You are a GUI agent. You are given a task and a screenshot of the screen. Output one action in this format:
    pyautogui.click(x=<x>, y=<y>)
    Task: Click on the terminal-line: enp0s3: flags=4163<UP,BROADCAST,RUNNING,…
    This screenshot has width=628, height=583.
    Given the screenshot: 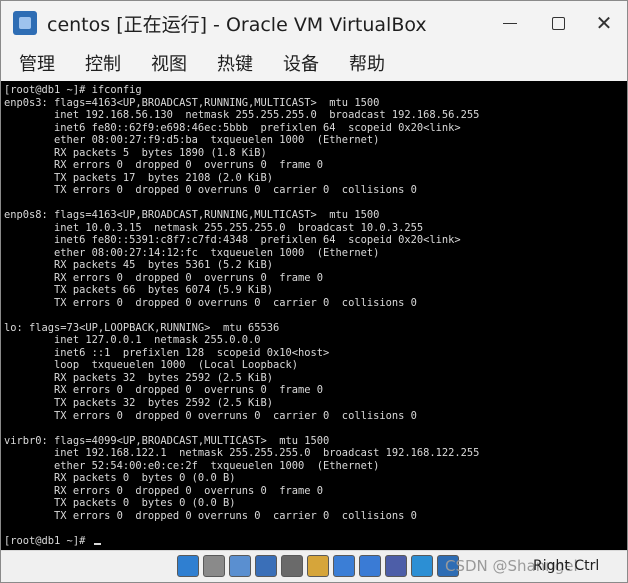 What is the action you would take?
    pyautogui.click(x=192, y=102)
    